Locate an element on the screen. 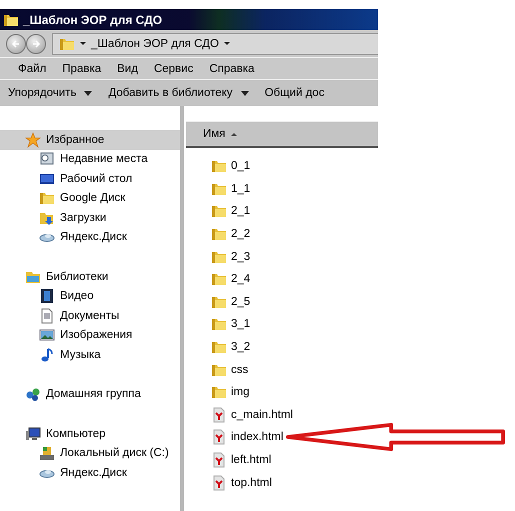 The image size is (515, 511). file-item: c_main.html is located at coordinates (252, 414).